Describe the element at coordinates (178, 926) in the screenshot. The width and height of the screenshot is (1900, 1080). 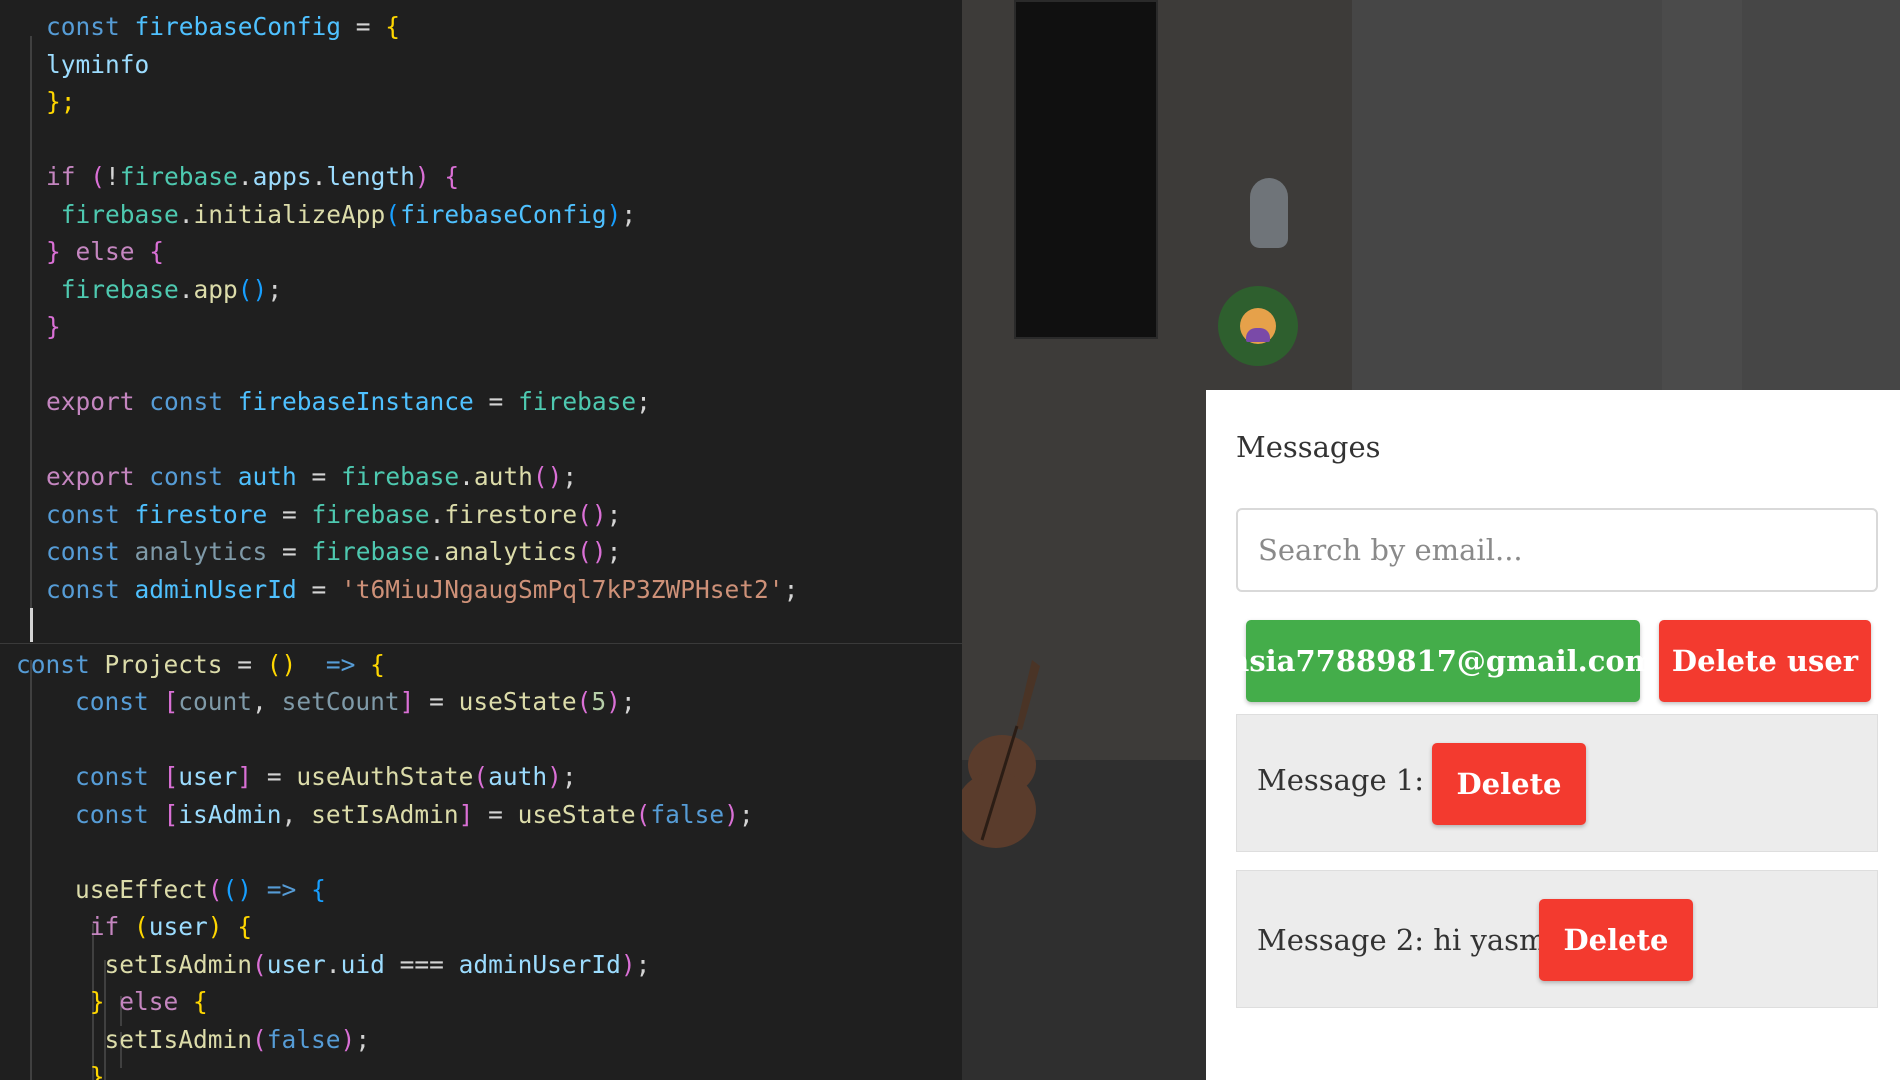
I see `code-token: user` at that location.